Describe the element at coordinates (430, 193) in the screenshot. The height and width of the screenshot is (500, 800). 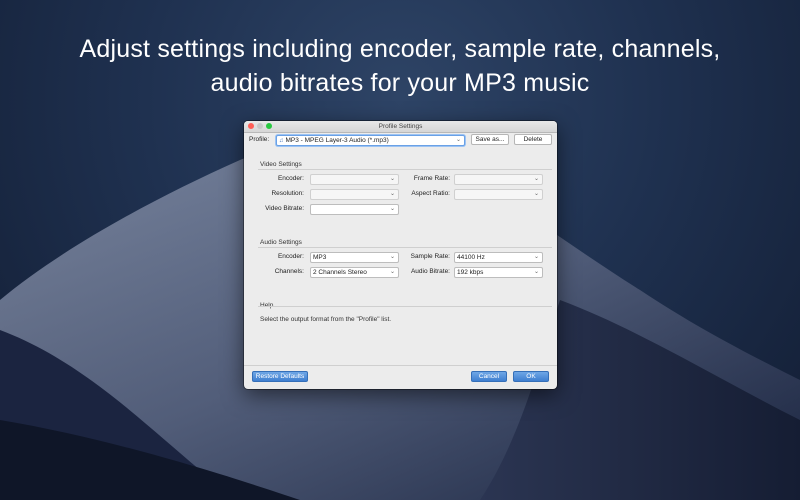
I see `aspect-ratio-label: Aspect Ratio:` at that location.